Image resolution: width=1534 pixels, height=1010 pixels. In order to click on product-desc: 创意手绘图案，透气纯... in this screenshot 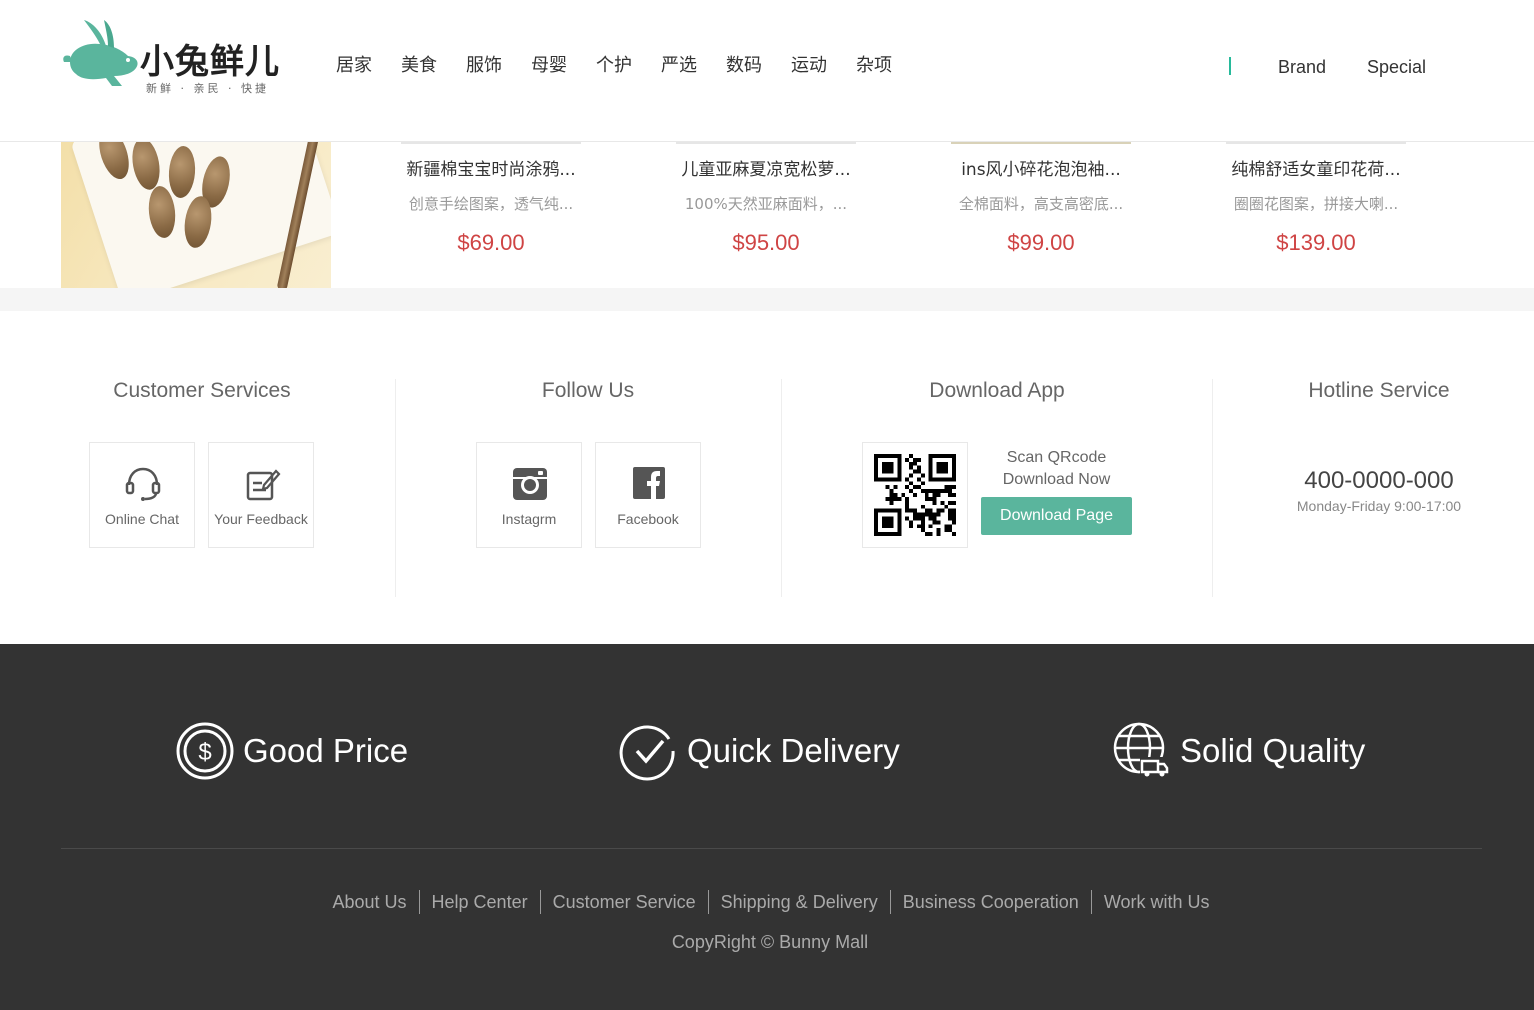, I will do `click(491, 204)`.